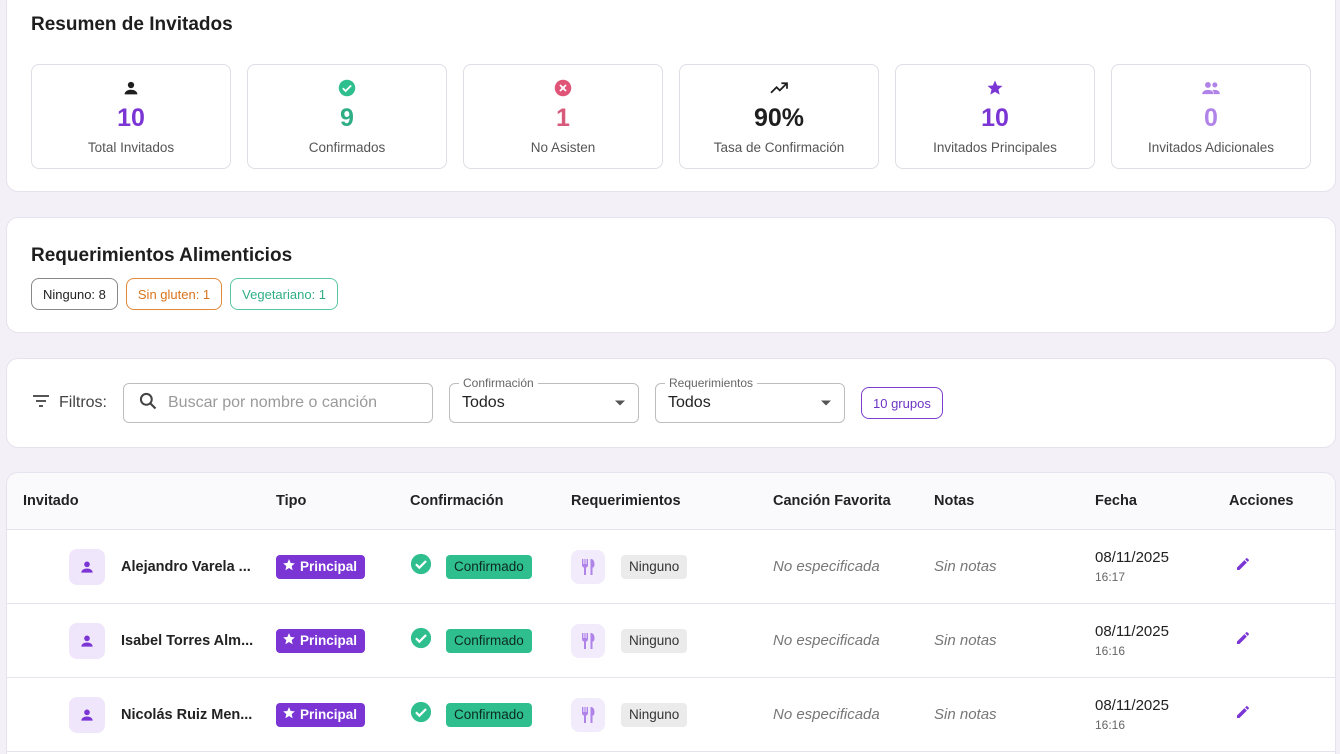 The width and height of the screenshot is (1340, 754). What do you see at coordinates (498, 383) in the screenshot?
I see `confirmation-select-legend: Confirmación` at bounding box center [498, 383].